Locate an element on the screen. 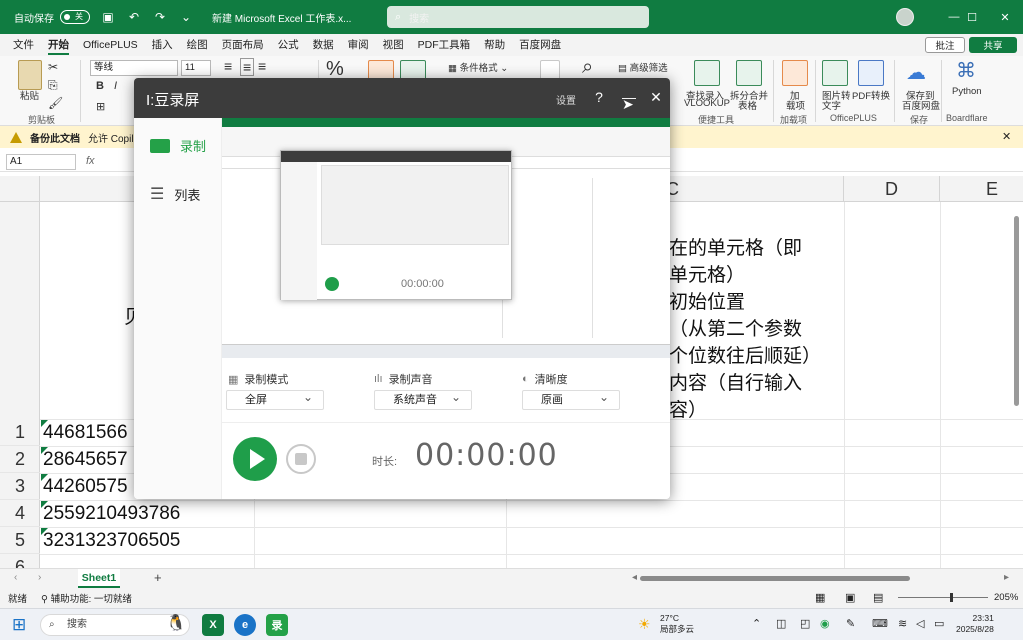  zoom-thumb is located at coordinates (951, 597).